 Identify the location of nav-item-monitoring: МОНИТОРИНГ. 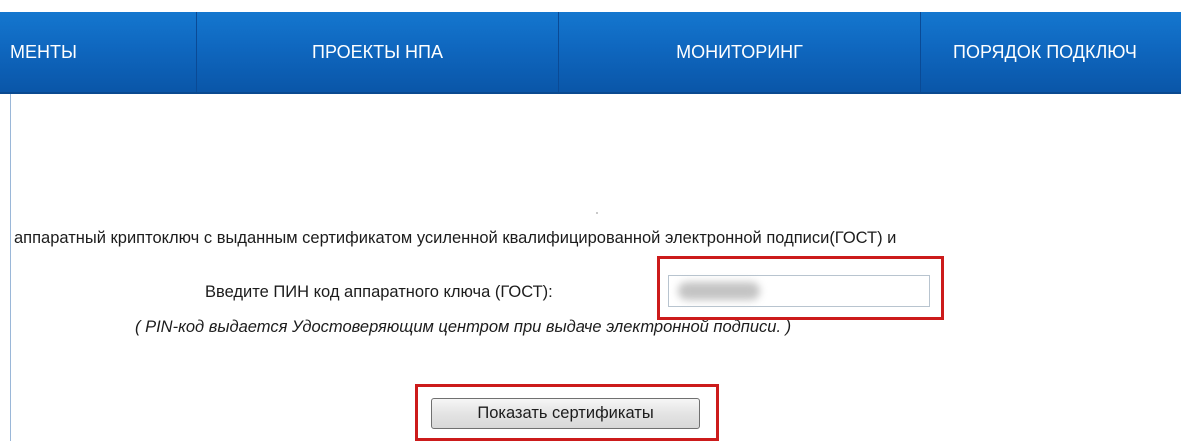
(740, 52).